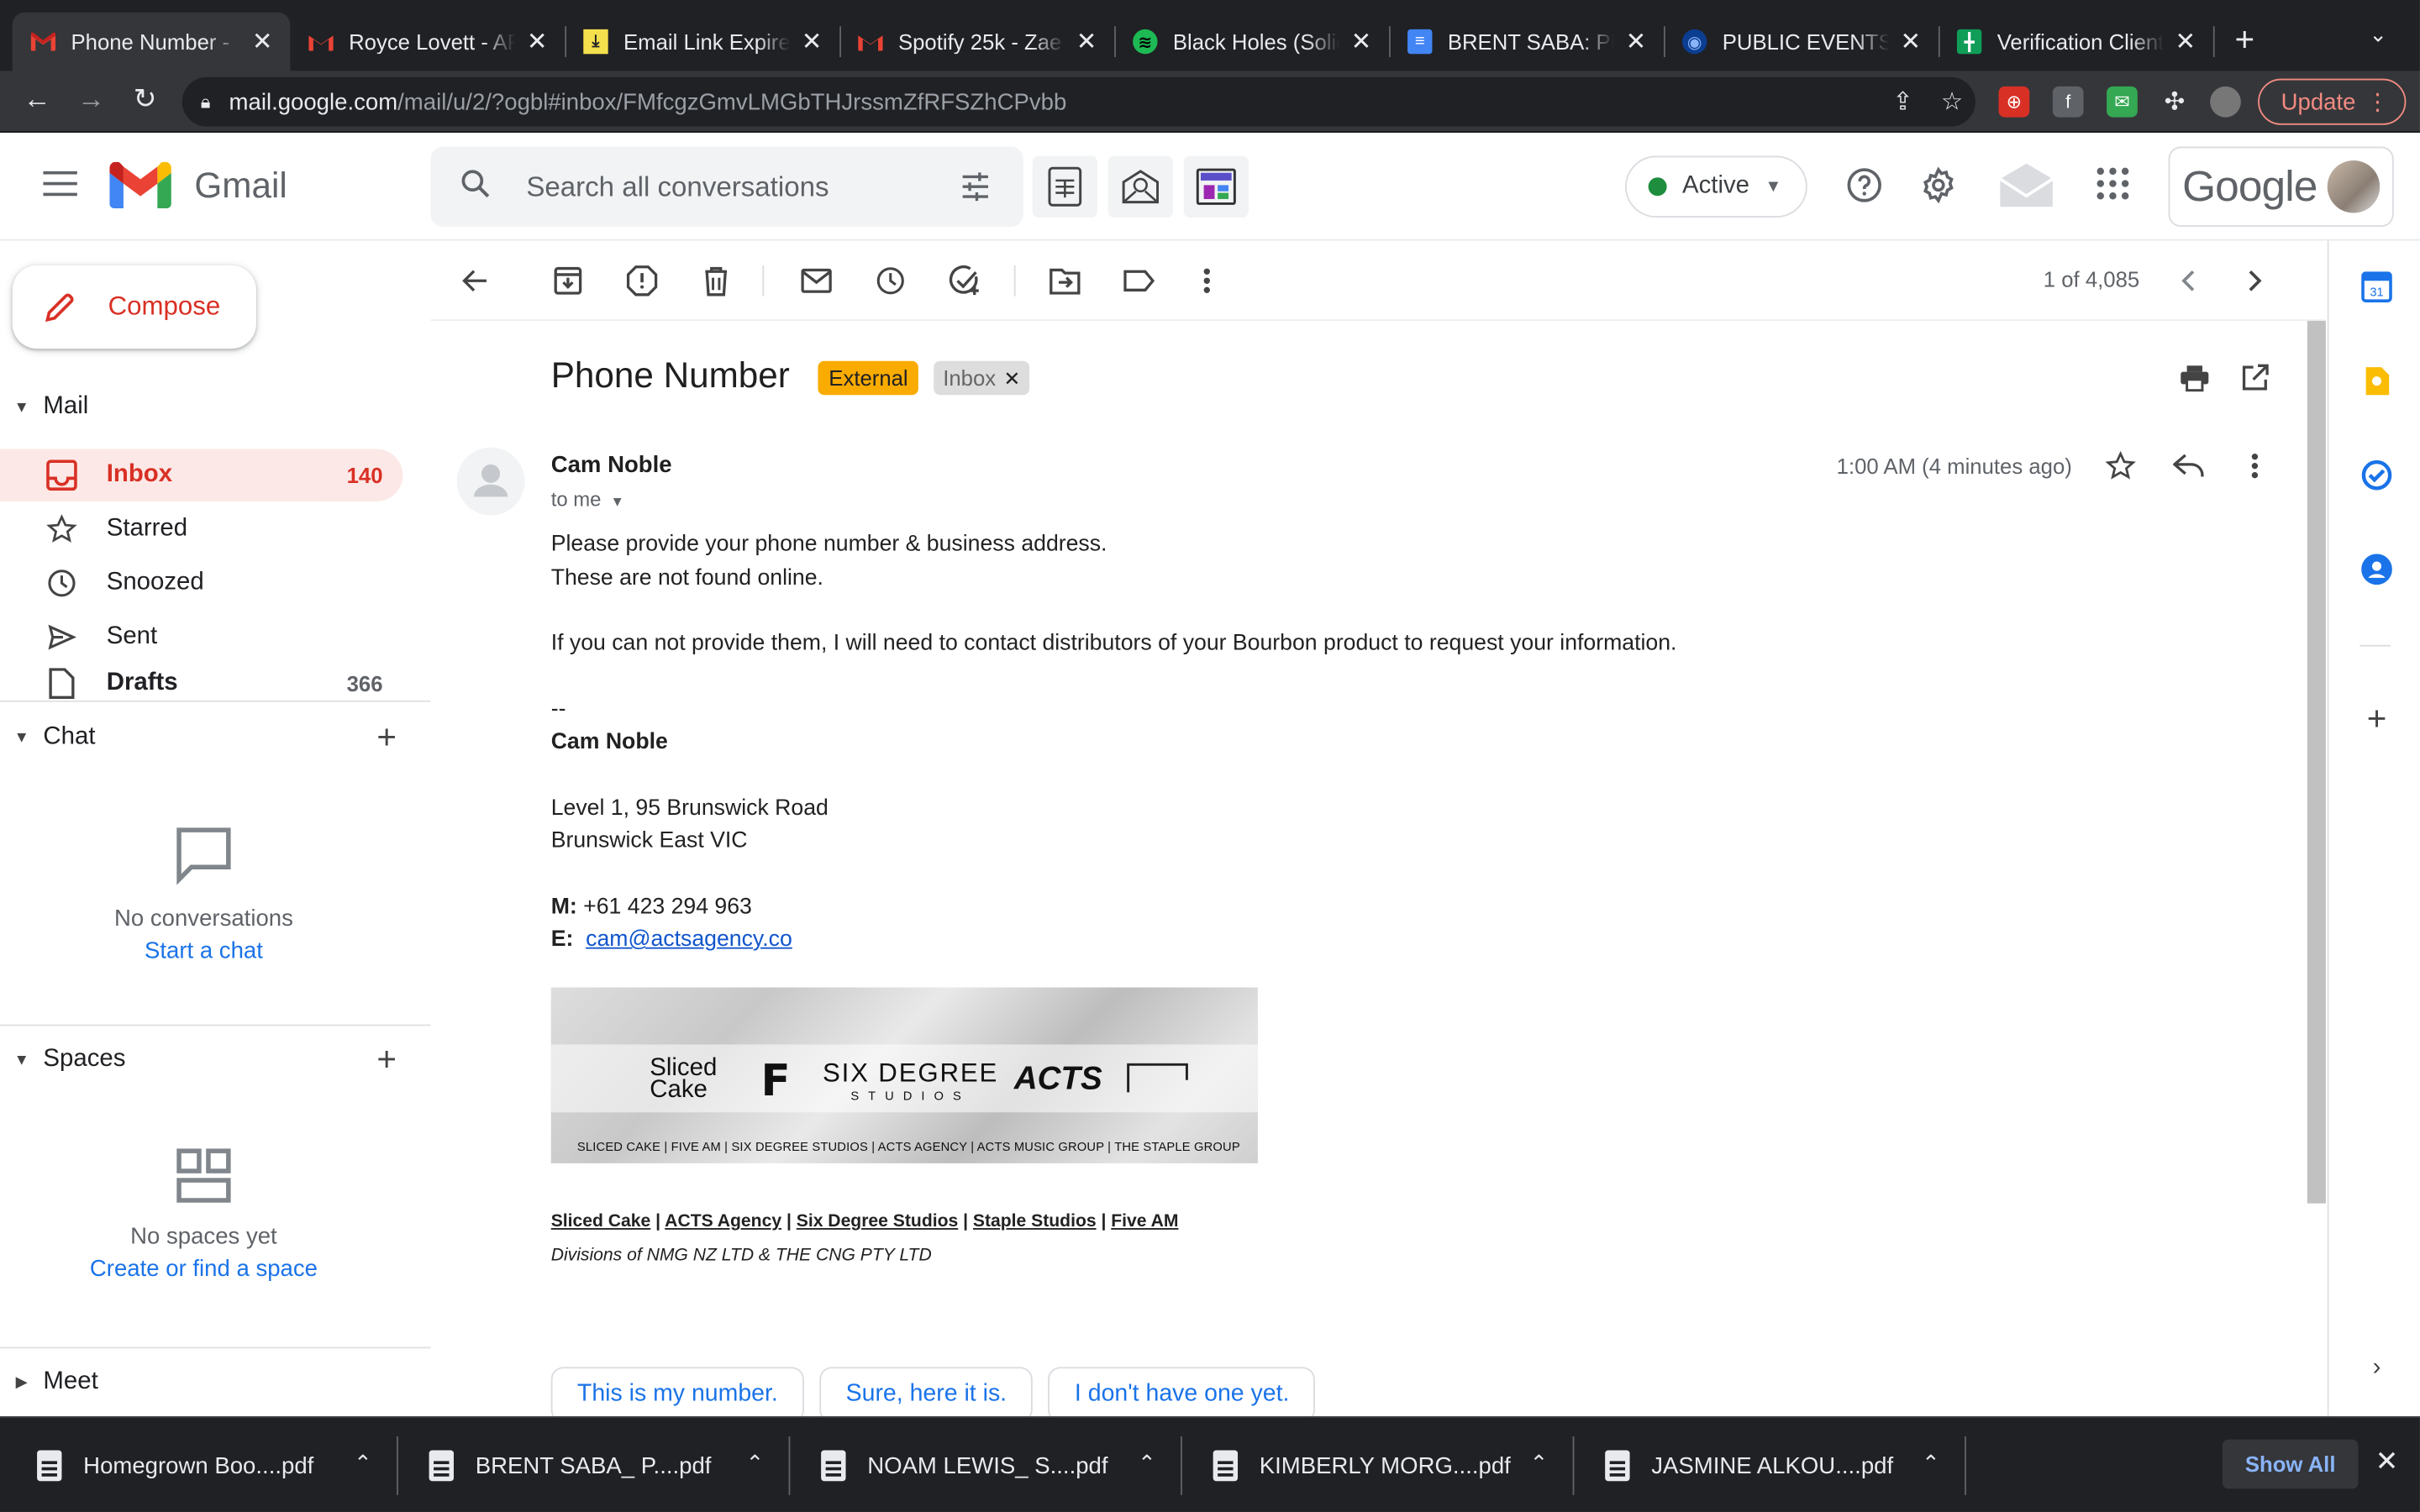 The height and width of the screenshot is (1512, 2420). Describe the element at coordinates (1938, 188) in the screenshot. I see `settings-gear-icon` at that location.